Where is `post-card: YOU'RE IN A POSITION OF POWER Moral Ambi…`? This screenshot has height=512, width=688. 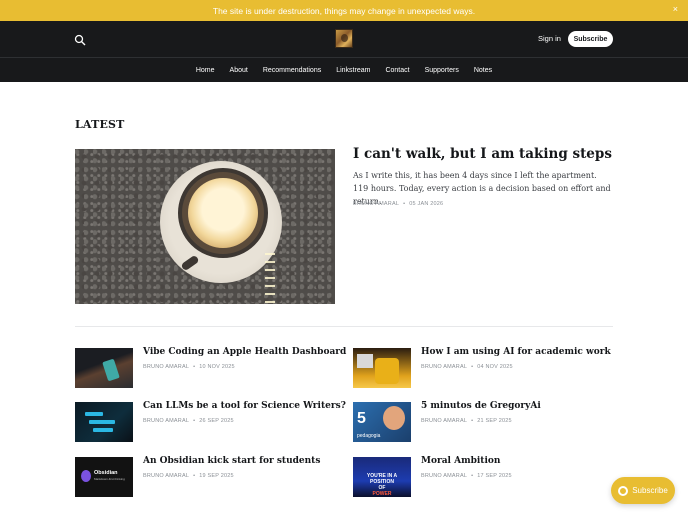
post-card: YOU'RE IN A POSITION OF POWER Moral Ambi… is located at coordinates (484, 476).